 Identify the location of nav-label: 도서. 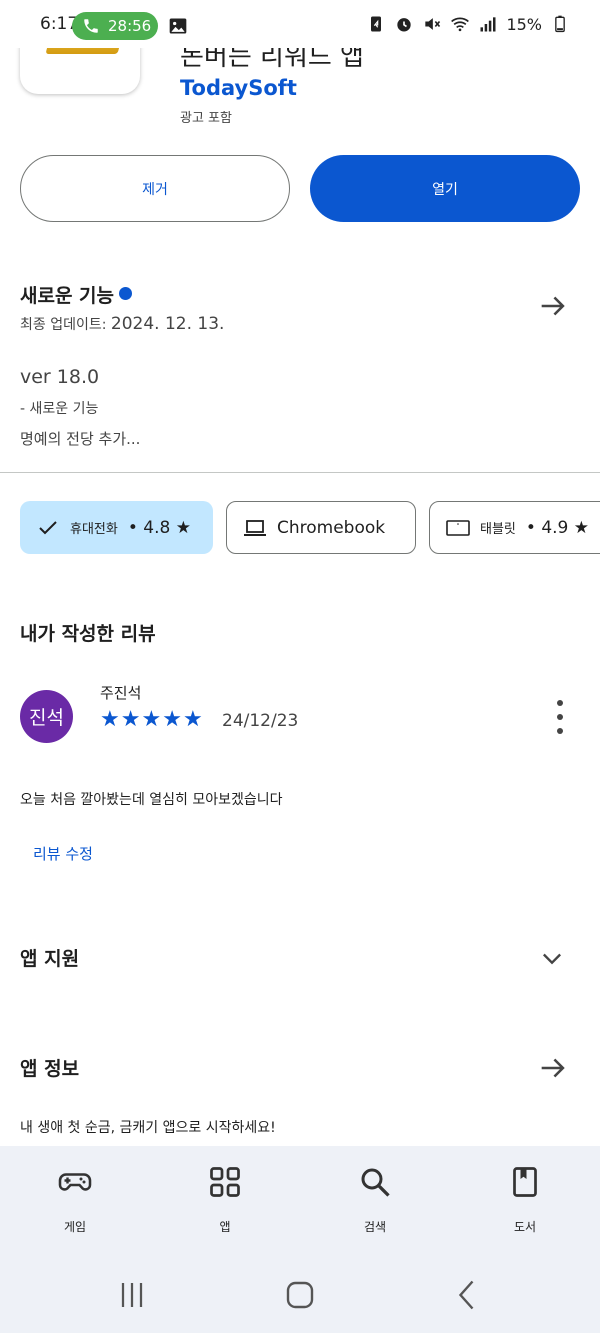
(525, 1227).